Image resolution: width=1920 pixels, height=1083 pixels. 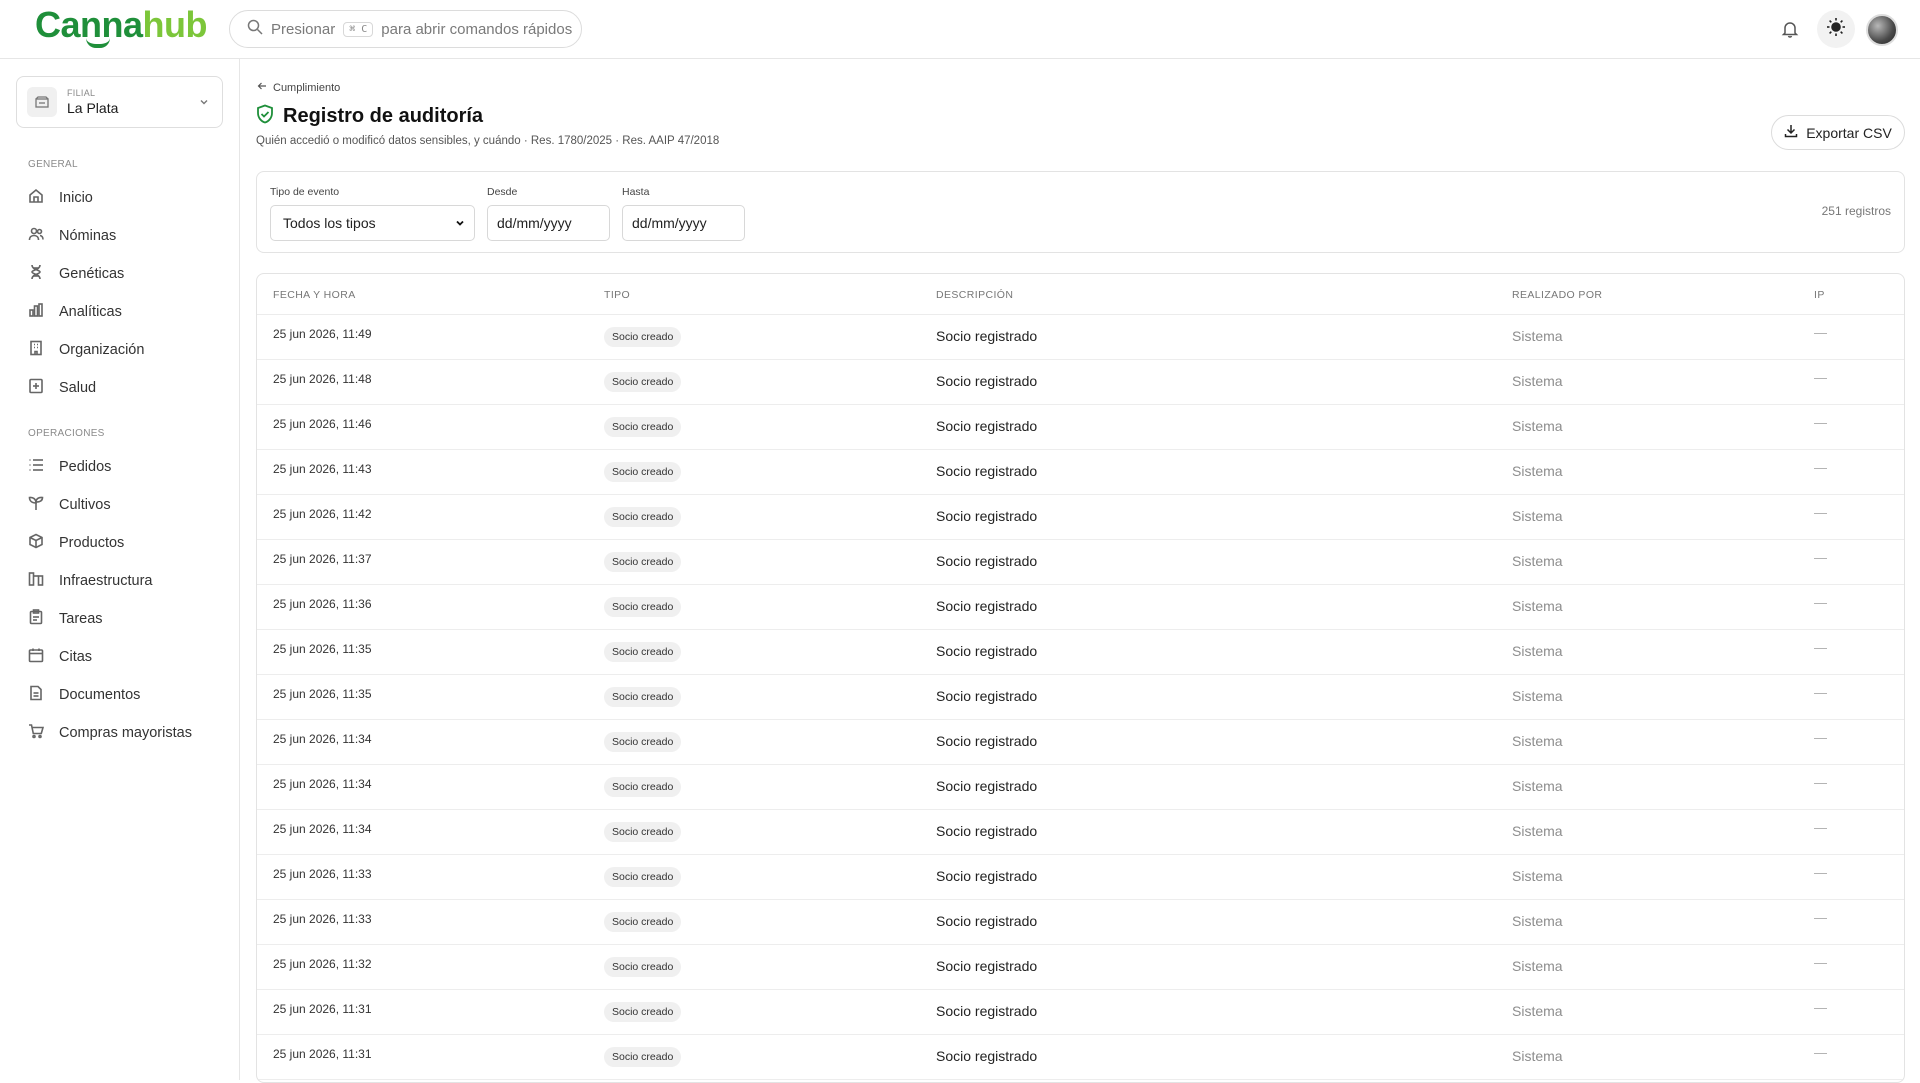 I want to click on sprout-icon, so click(x=36, y=505).